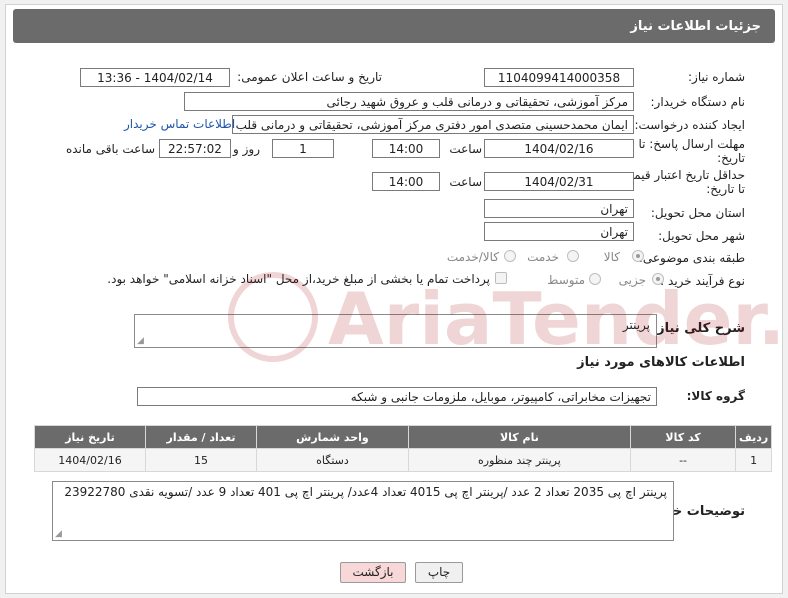 Image resolution: width=788 pixels, height=598 pixels. I want to click on buyer-org-label: نام دستگاه خریدار:, so click(698, 102).